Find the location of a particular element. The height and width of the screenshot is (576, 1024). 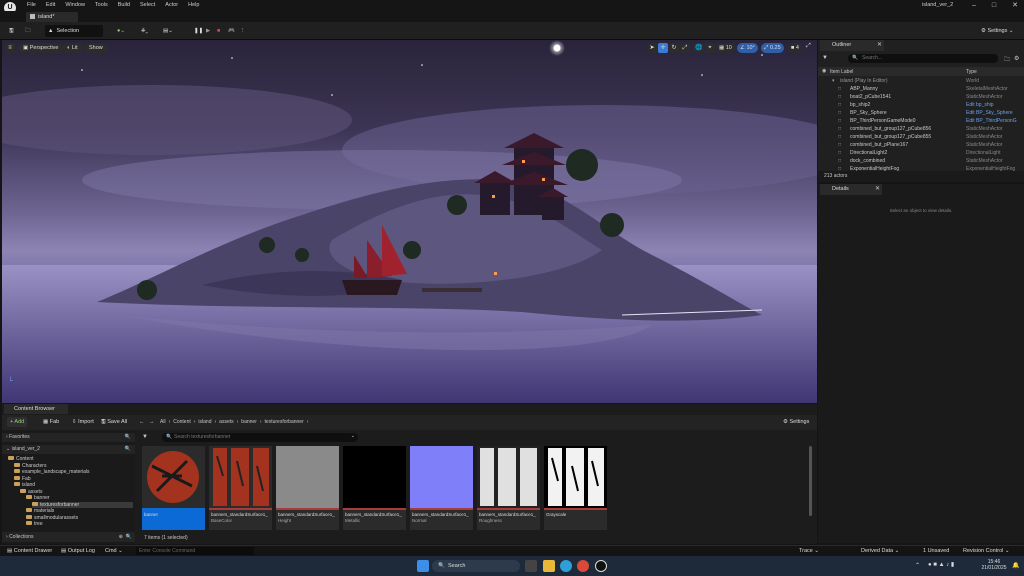

rotate-tool-icon: ↻ is located at coordinates (674, 48).